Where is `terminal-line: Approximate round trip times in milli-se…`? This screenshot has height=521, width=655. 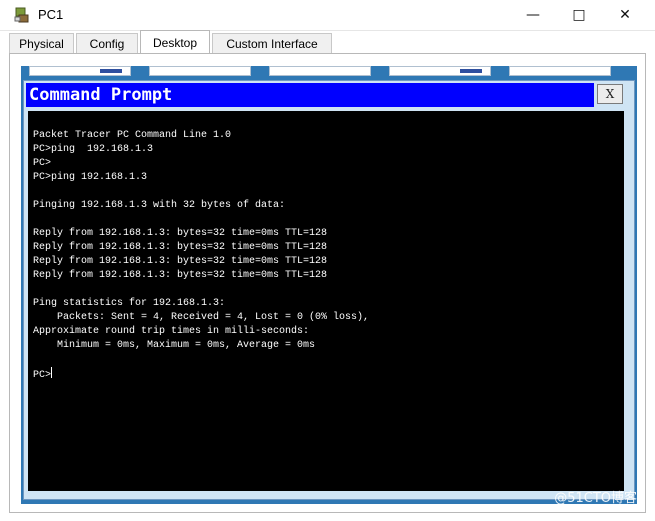 terminal-line: Approximate round trip times in milli-se… is located at coordinates (171, 331).